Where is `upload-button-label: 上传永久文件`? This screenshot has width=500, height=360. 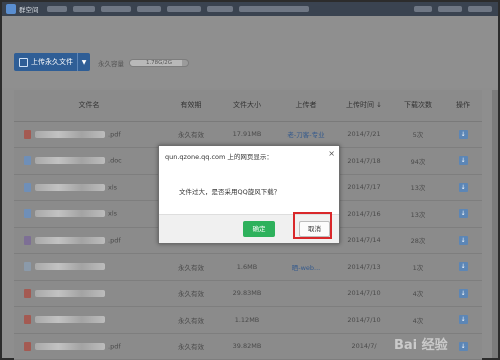 upload-button-label: 上传永久文件 is located at coordinates (52, 62).